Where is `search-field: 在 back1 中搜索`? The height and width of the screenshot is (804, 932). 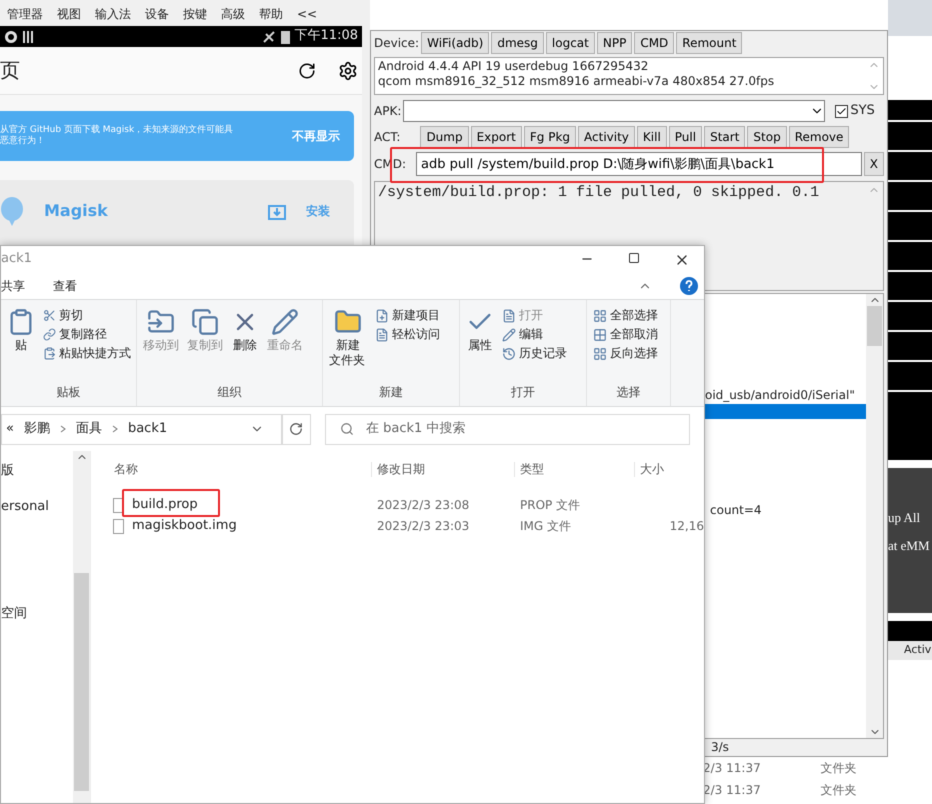
search-field: 在 back1 中搜索 is located at coordinates (507, 429).